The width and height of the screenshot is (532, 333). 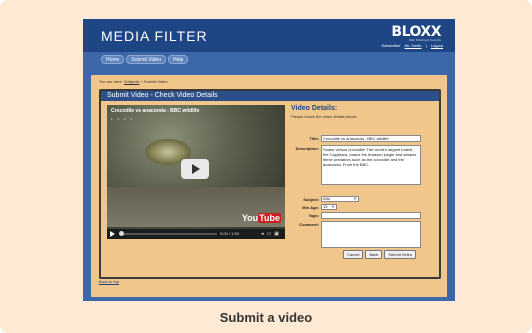 What do you see at coordinates (111, 81) in the screenshot?
I see `breadcrumb-prefix: You are here:` at bounding box center [111, 81].